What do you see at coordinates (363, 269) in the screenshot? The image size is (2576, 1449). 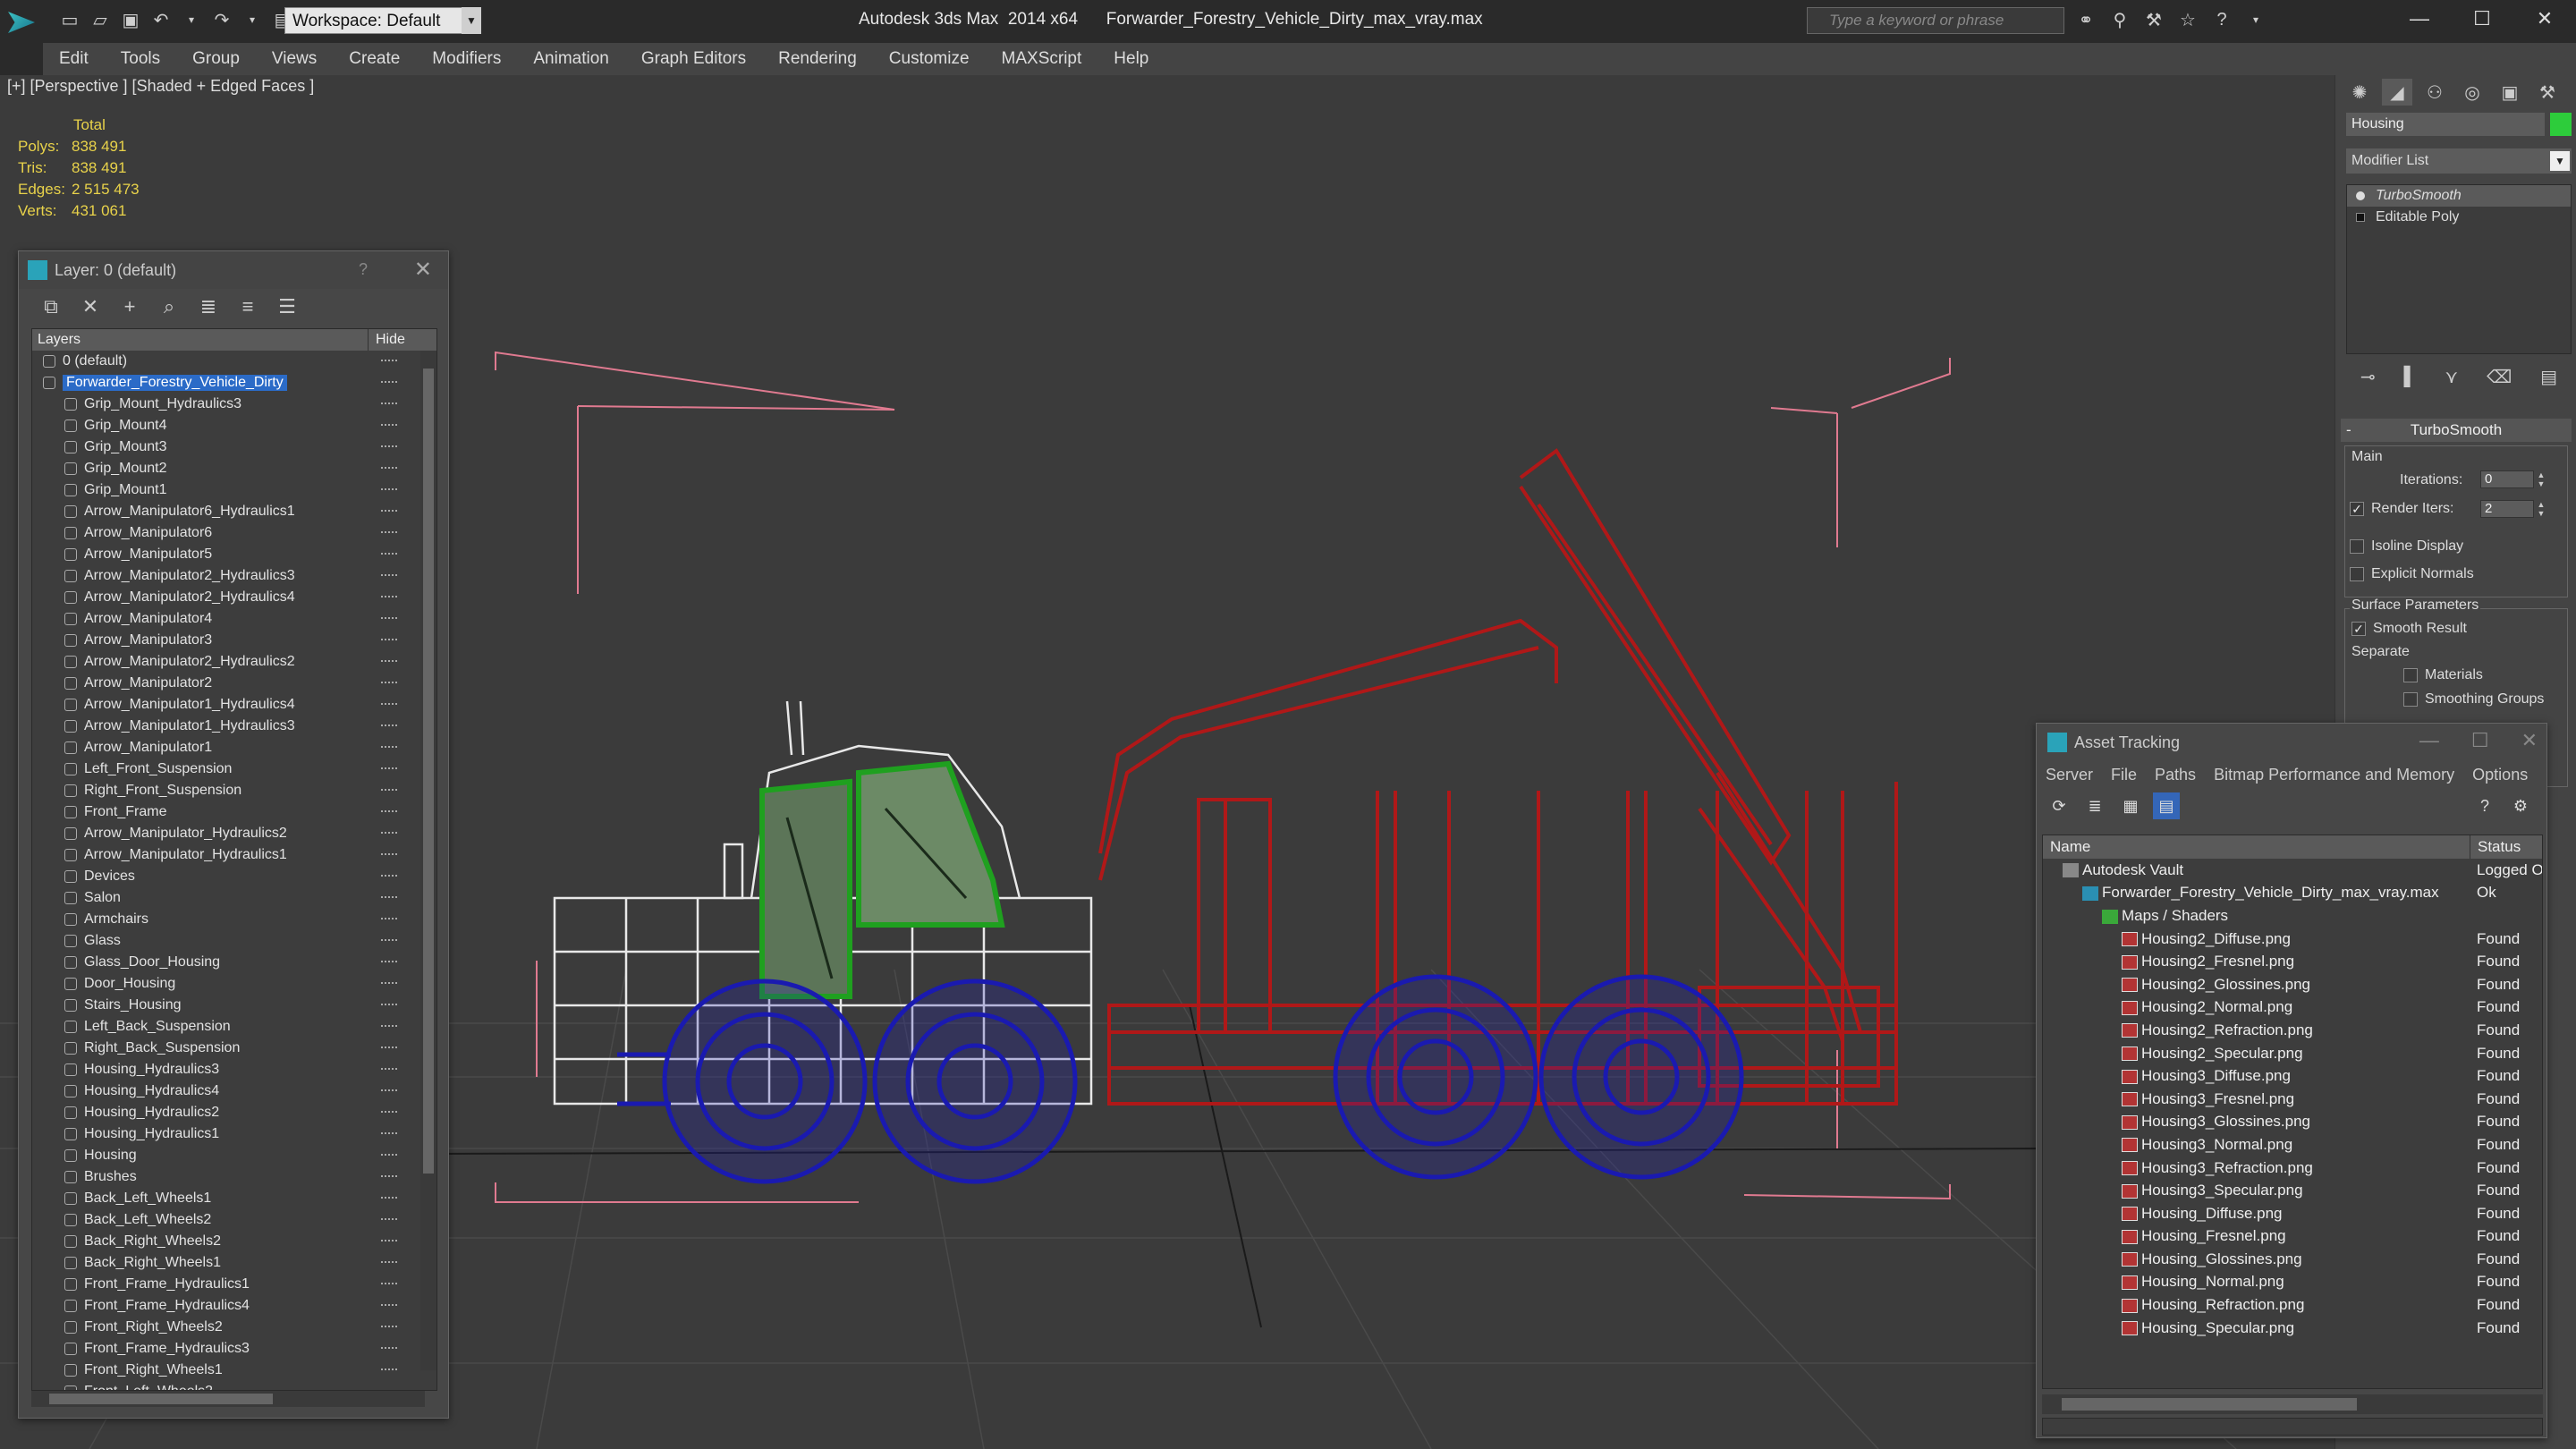 I see `help-icon: ?` at bounding box center [363, 269].